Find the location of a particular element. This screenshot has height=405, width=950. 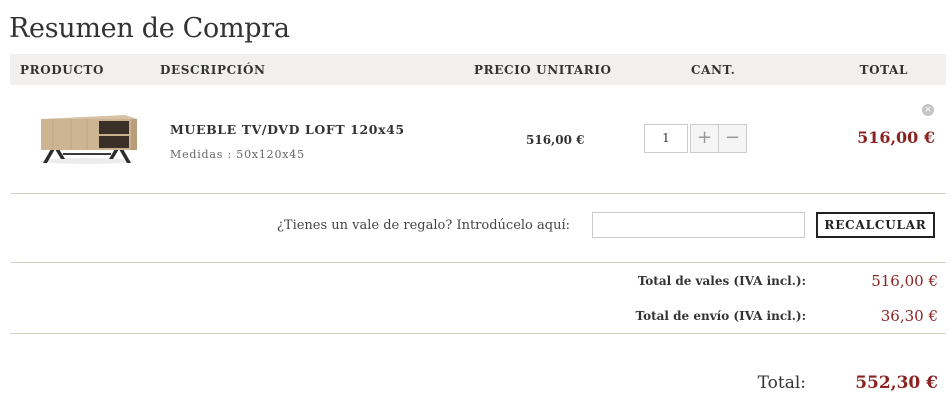

product-name: MUEBLE TV/DVD LOFT 120x45 is located at coordinates (287, 129).